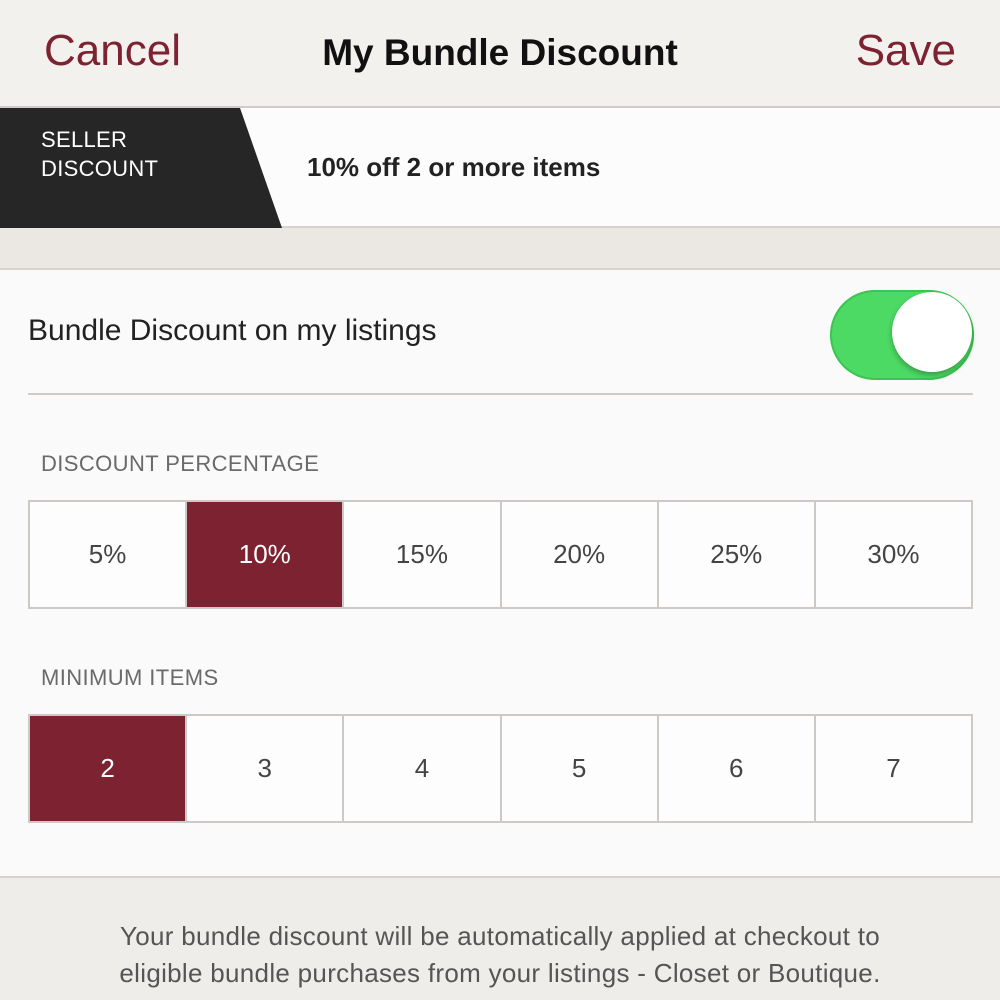 The image size is (1000, 1000). I want to click on discount-option-25: 25%, so click(735, 554).